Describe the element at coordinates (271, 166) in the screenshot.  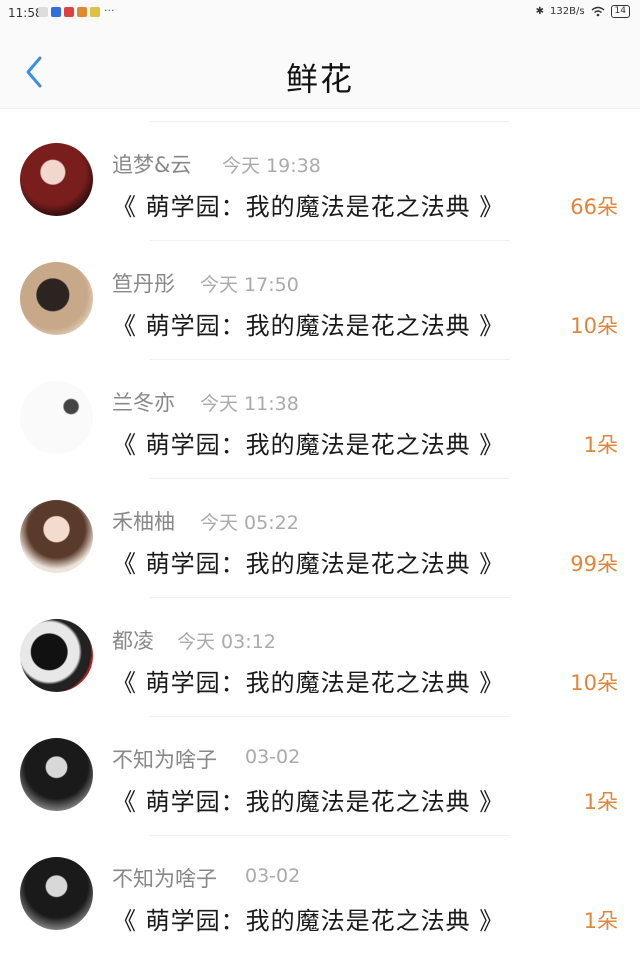
I see `timestamp: 今天 19:38` at that location.